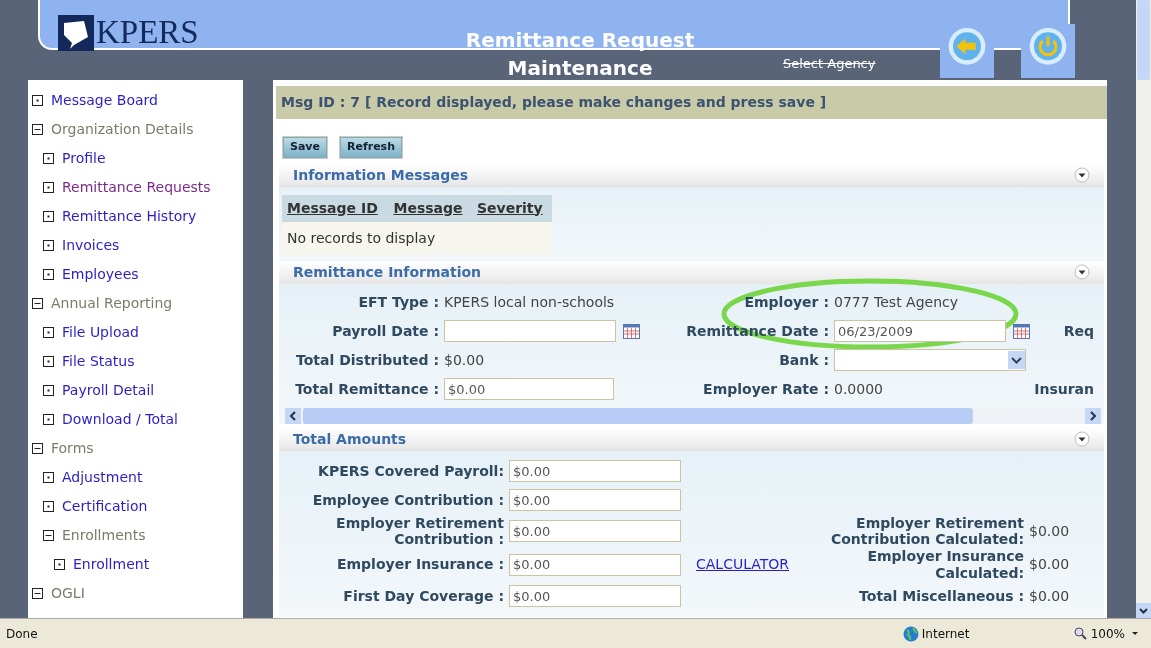  What do you see at coordinates (786, 302) in the screenshot?
I see `field-label: Employer :` at bounding box center [786, 302].